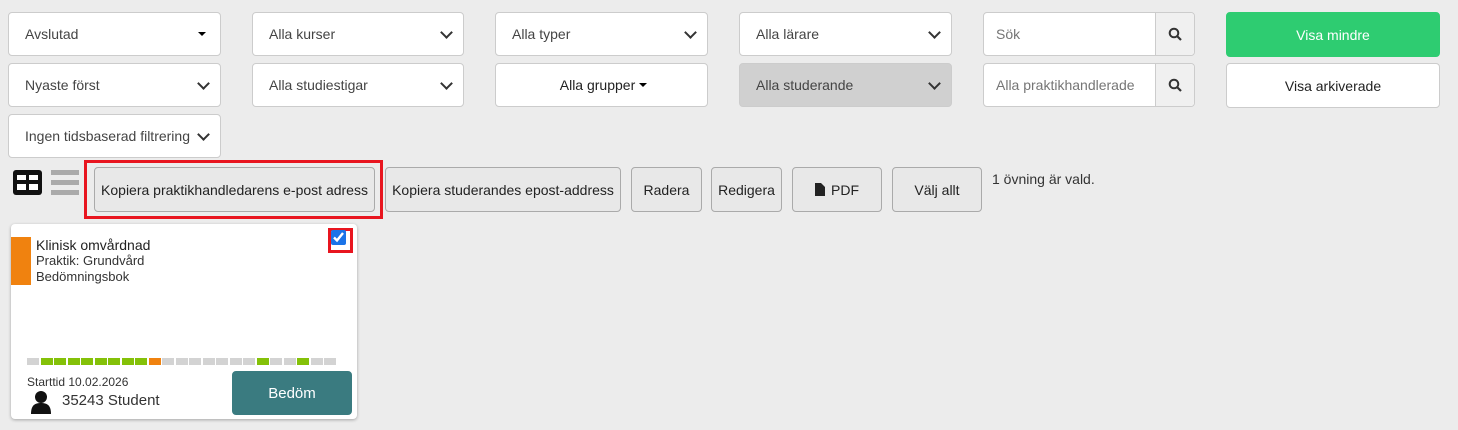 The width and height of the screenshot is (1458, 430). I want to click on file-icon, so click(820, 189).